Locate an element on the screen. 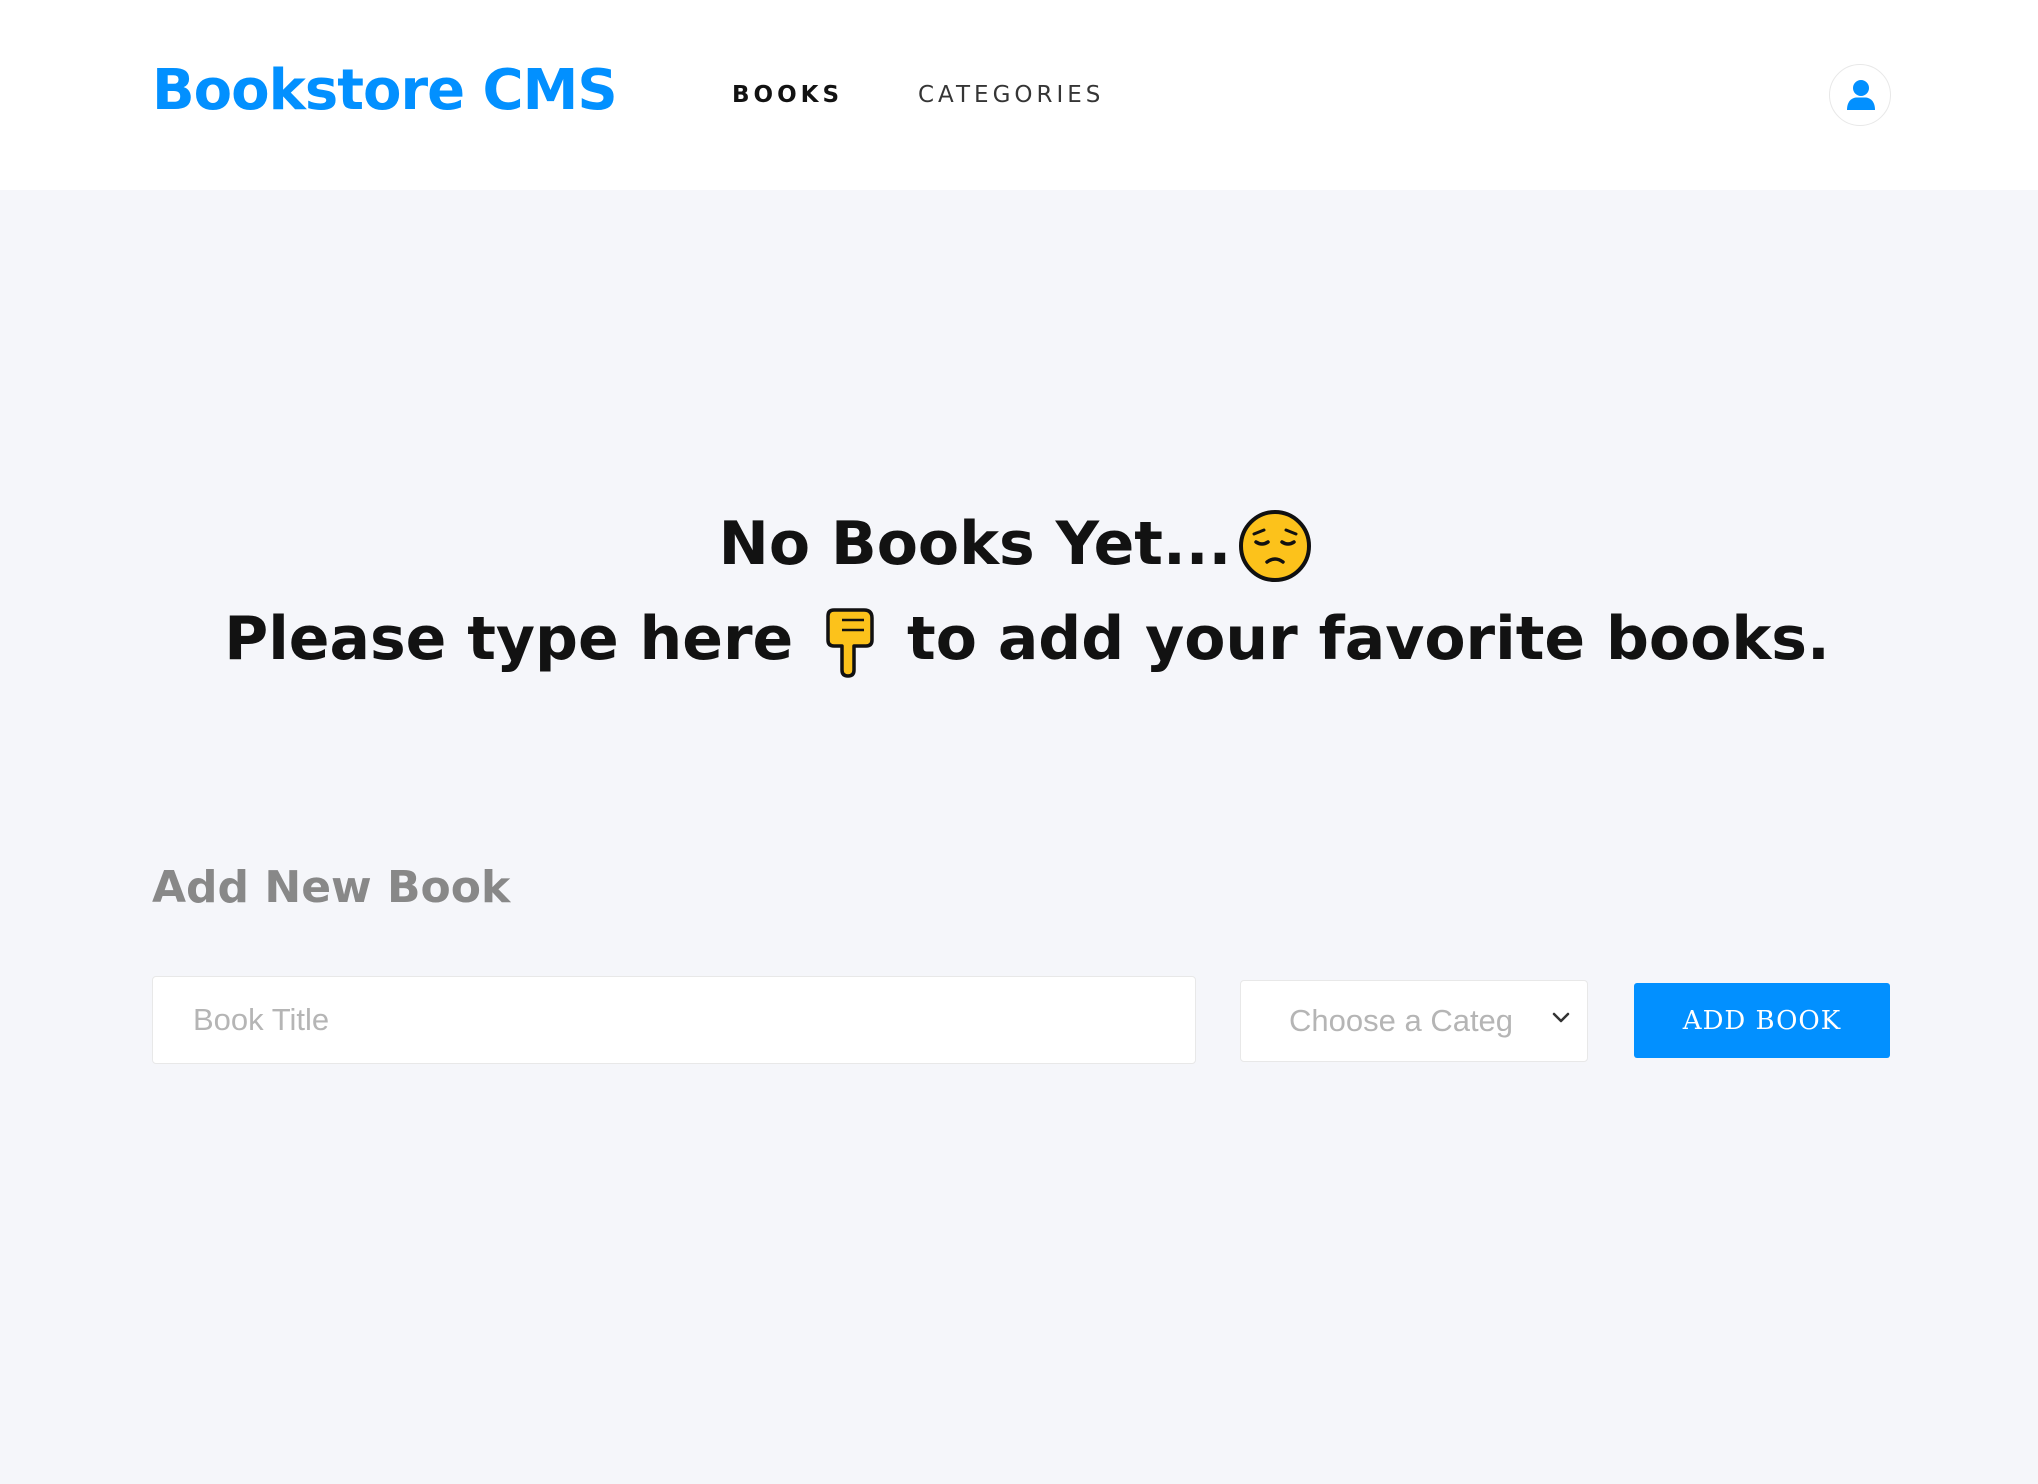  pensive-face-emoji is located at coordinates (1275, 547).